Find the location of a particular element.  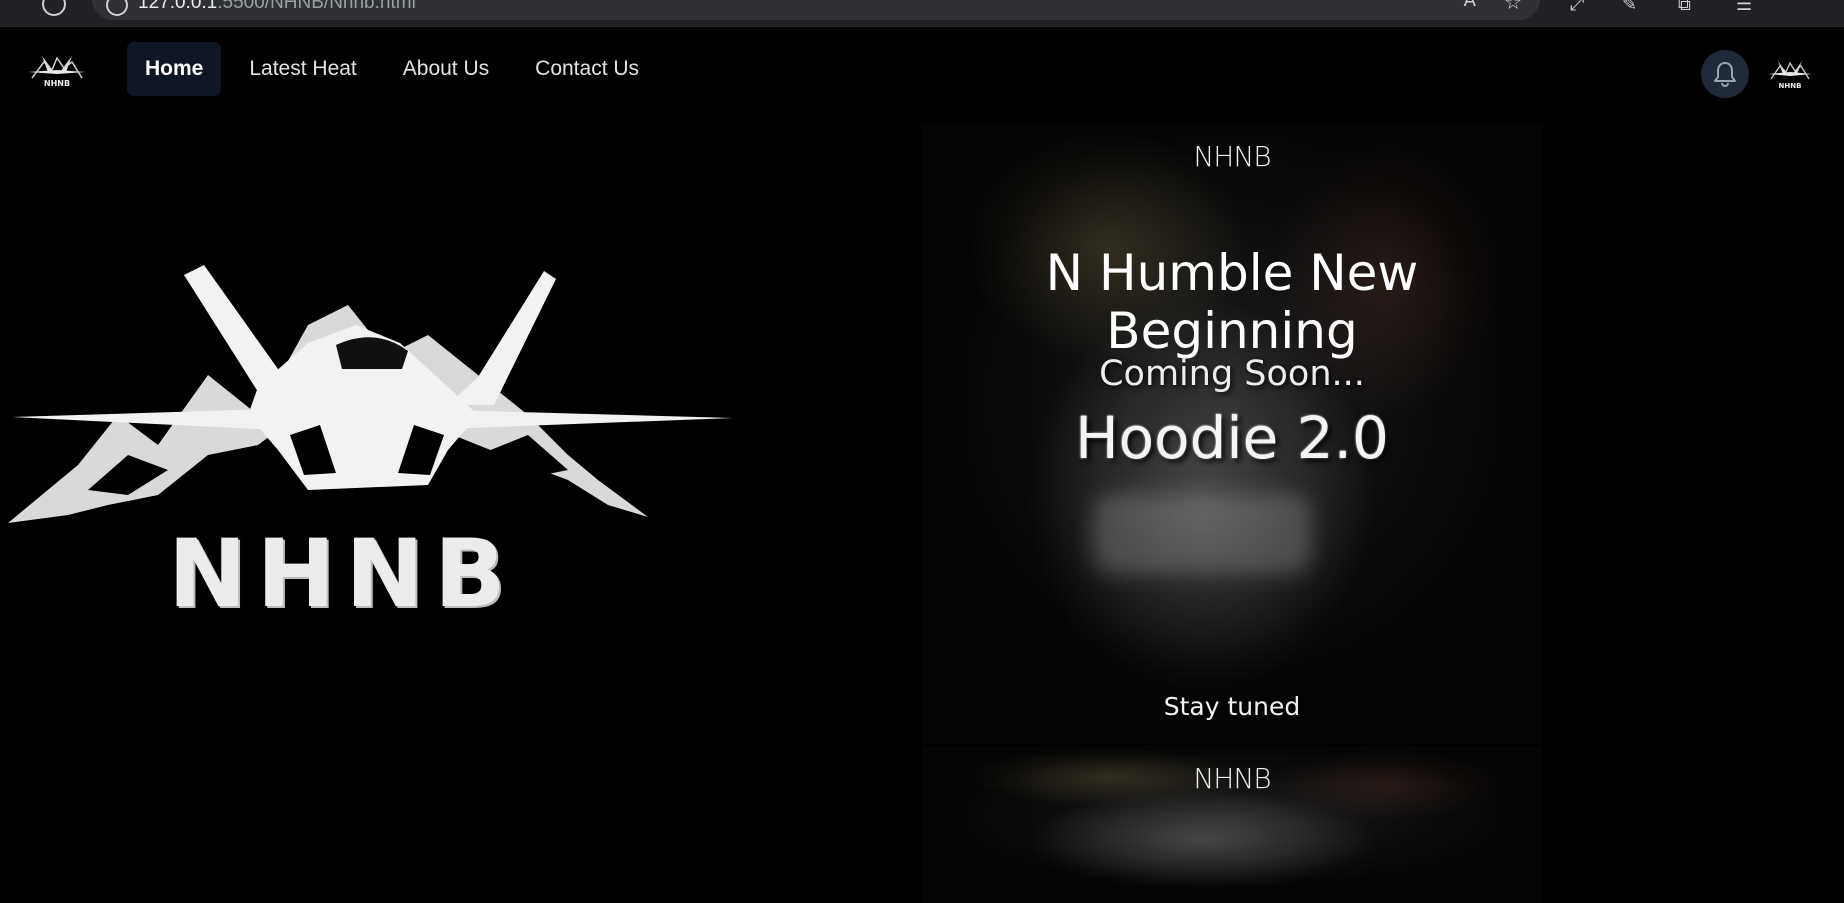

favorite-star-icon: ☆ is located at coordinates (1513, 7).